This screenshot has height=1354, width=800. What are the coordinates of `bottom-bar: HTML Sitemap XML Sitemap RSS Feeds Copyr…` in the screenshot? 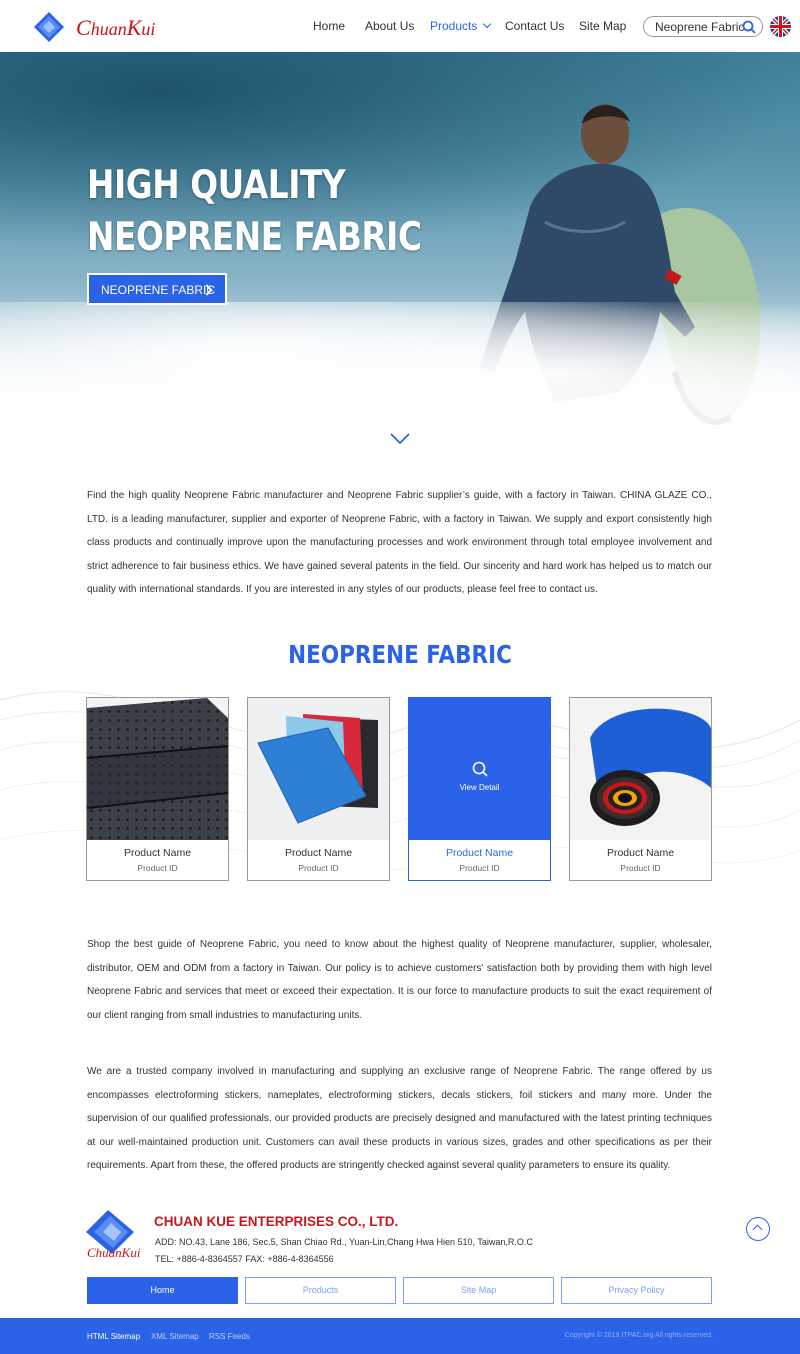 It's located at (400, 1336).